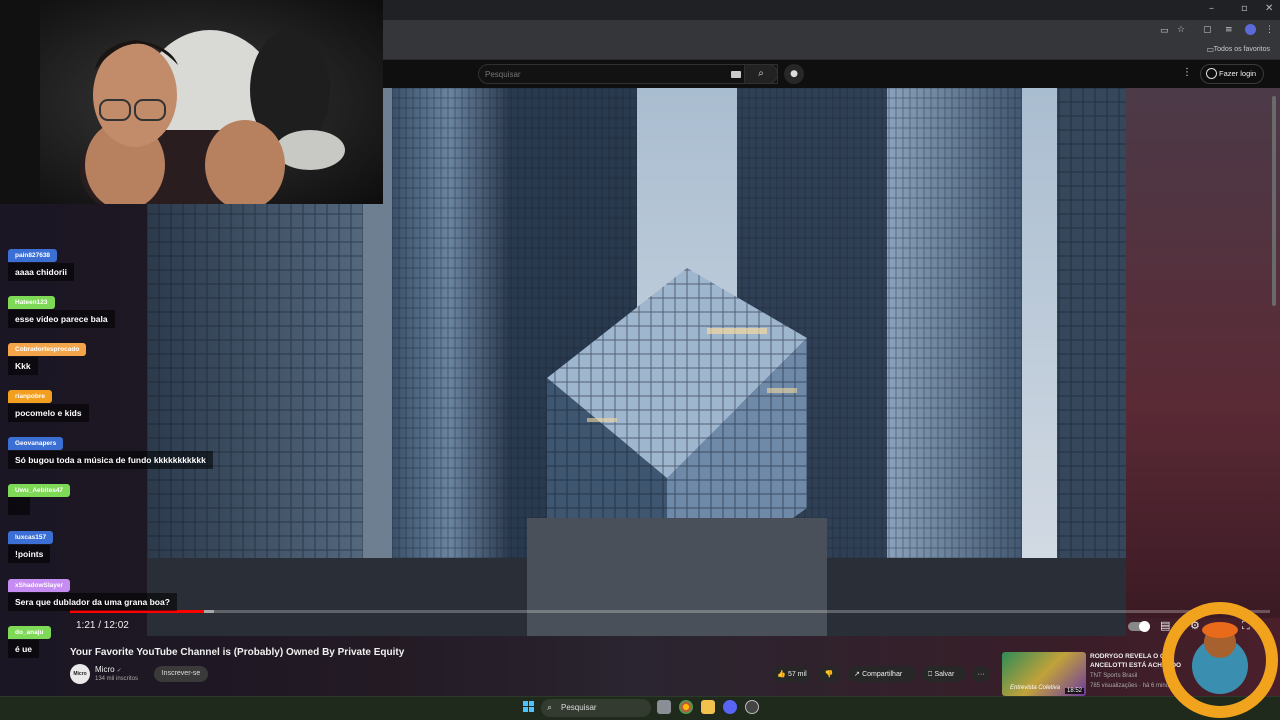 This screenshot has height=720, width=1280. I want to click on maximize-icon: ▫, so click(1244, 8).